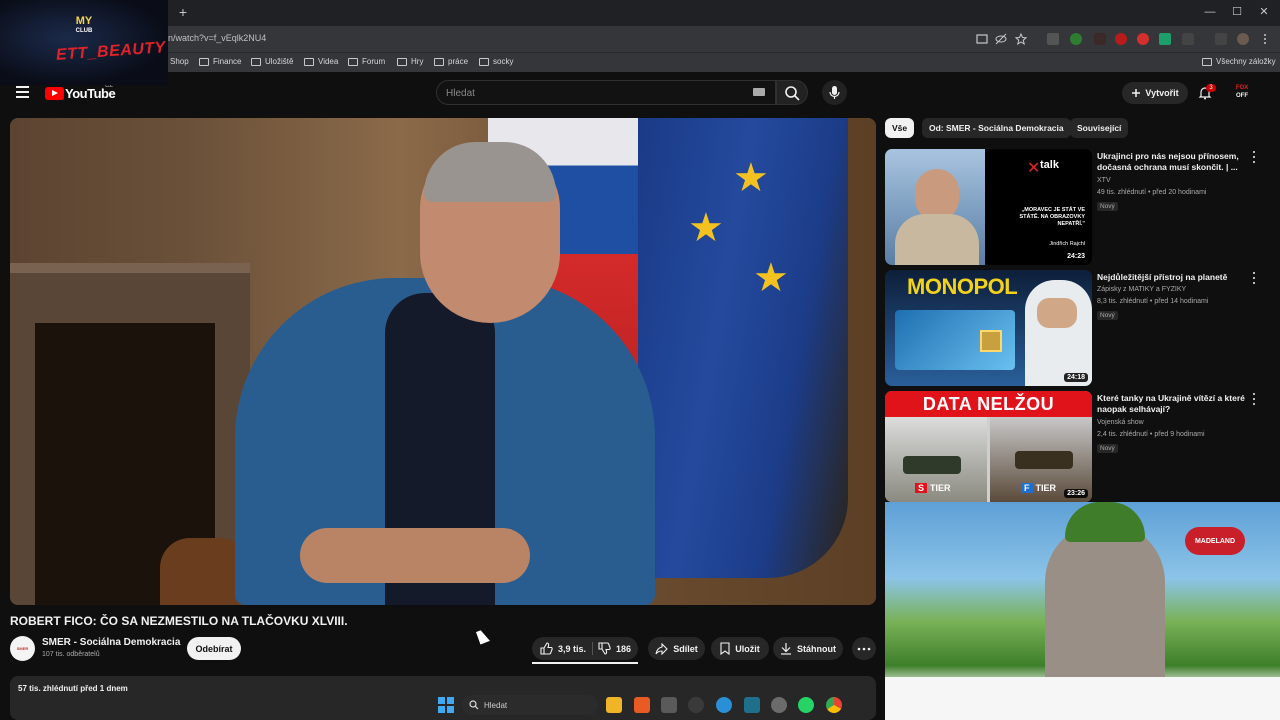  Describe the element at coordinates (1162, 93) in the screenshot. I see `create-label: Vytvořit` at that location.